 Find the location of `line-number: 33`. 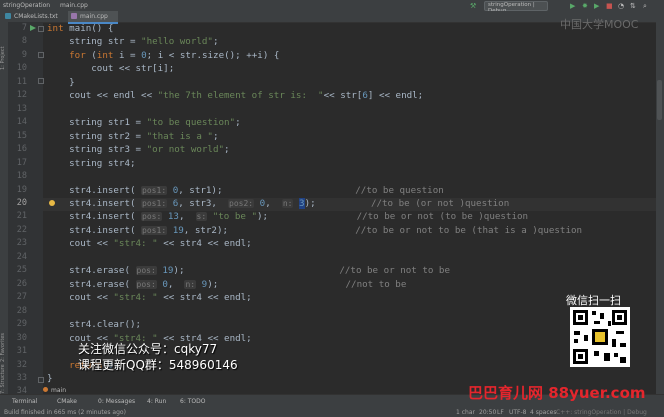

line-number: 33 is located at coordinates (17, 378).